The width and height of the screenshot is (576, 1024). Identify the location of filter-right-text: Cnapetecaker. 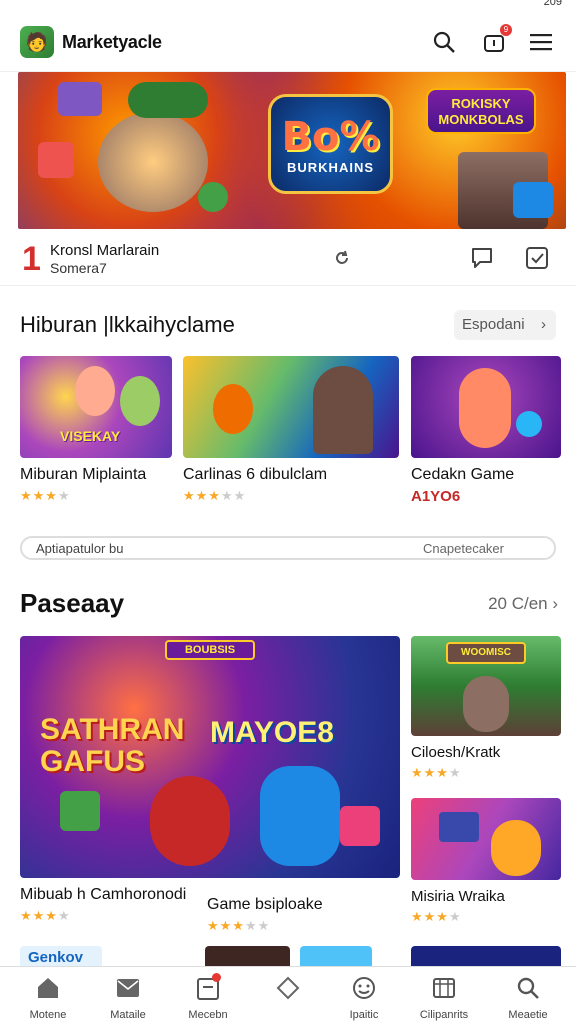
(463, 548).